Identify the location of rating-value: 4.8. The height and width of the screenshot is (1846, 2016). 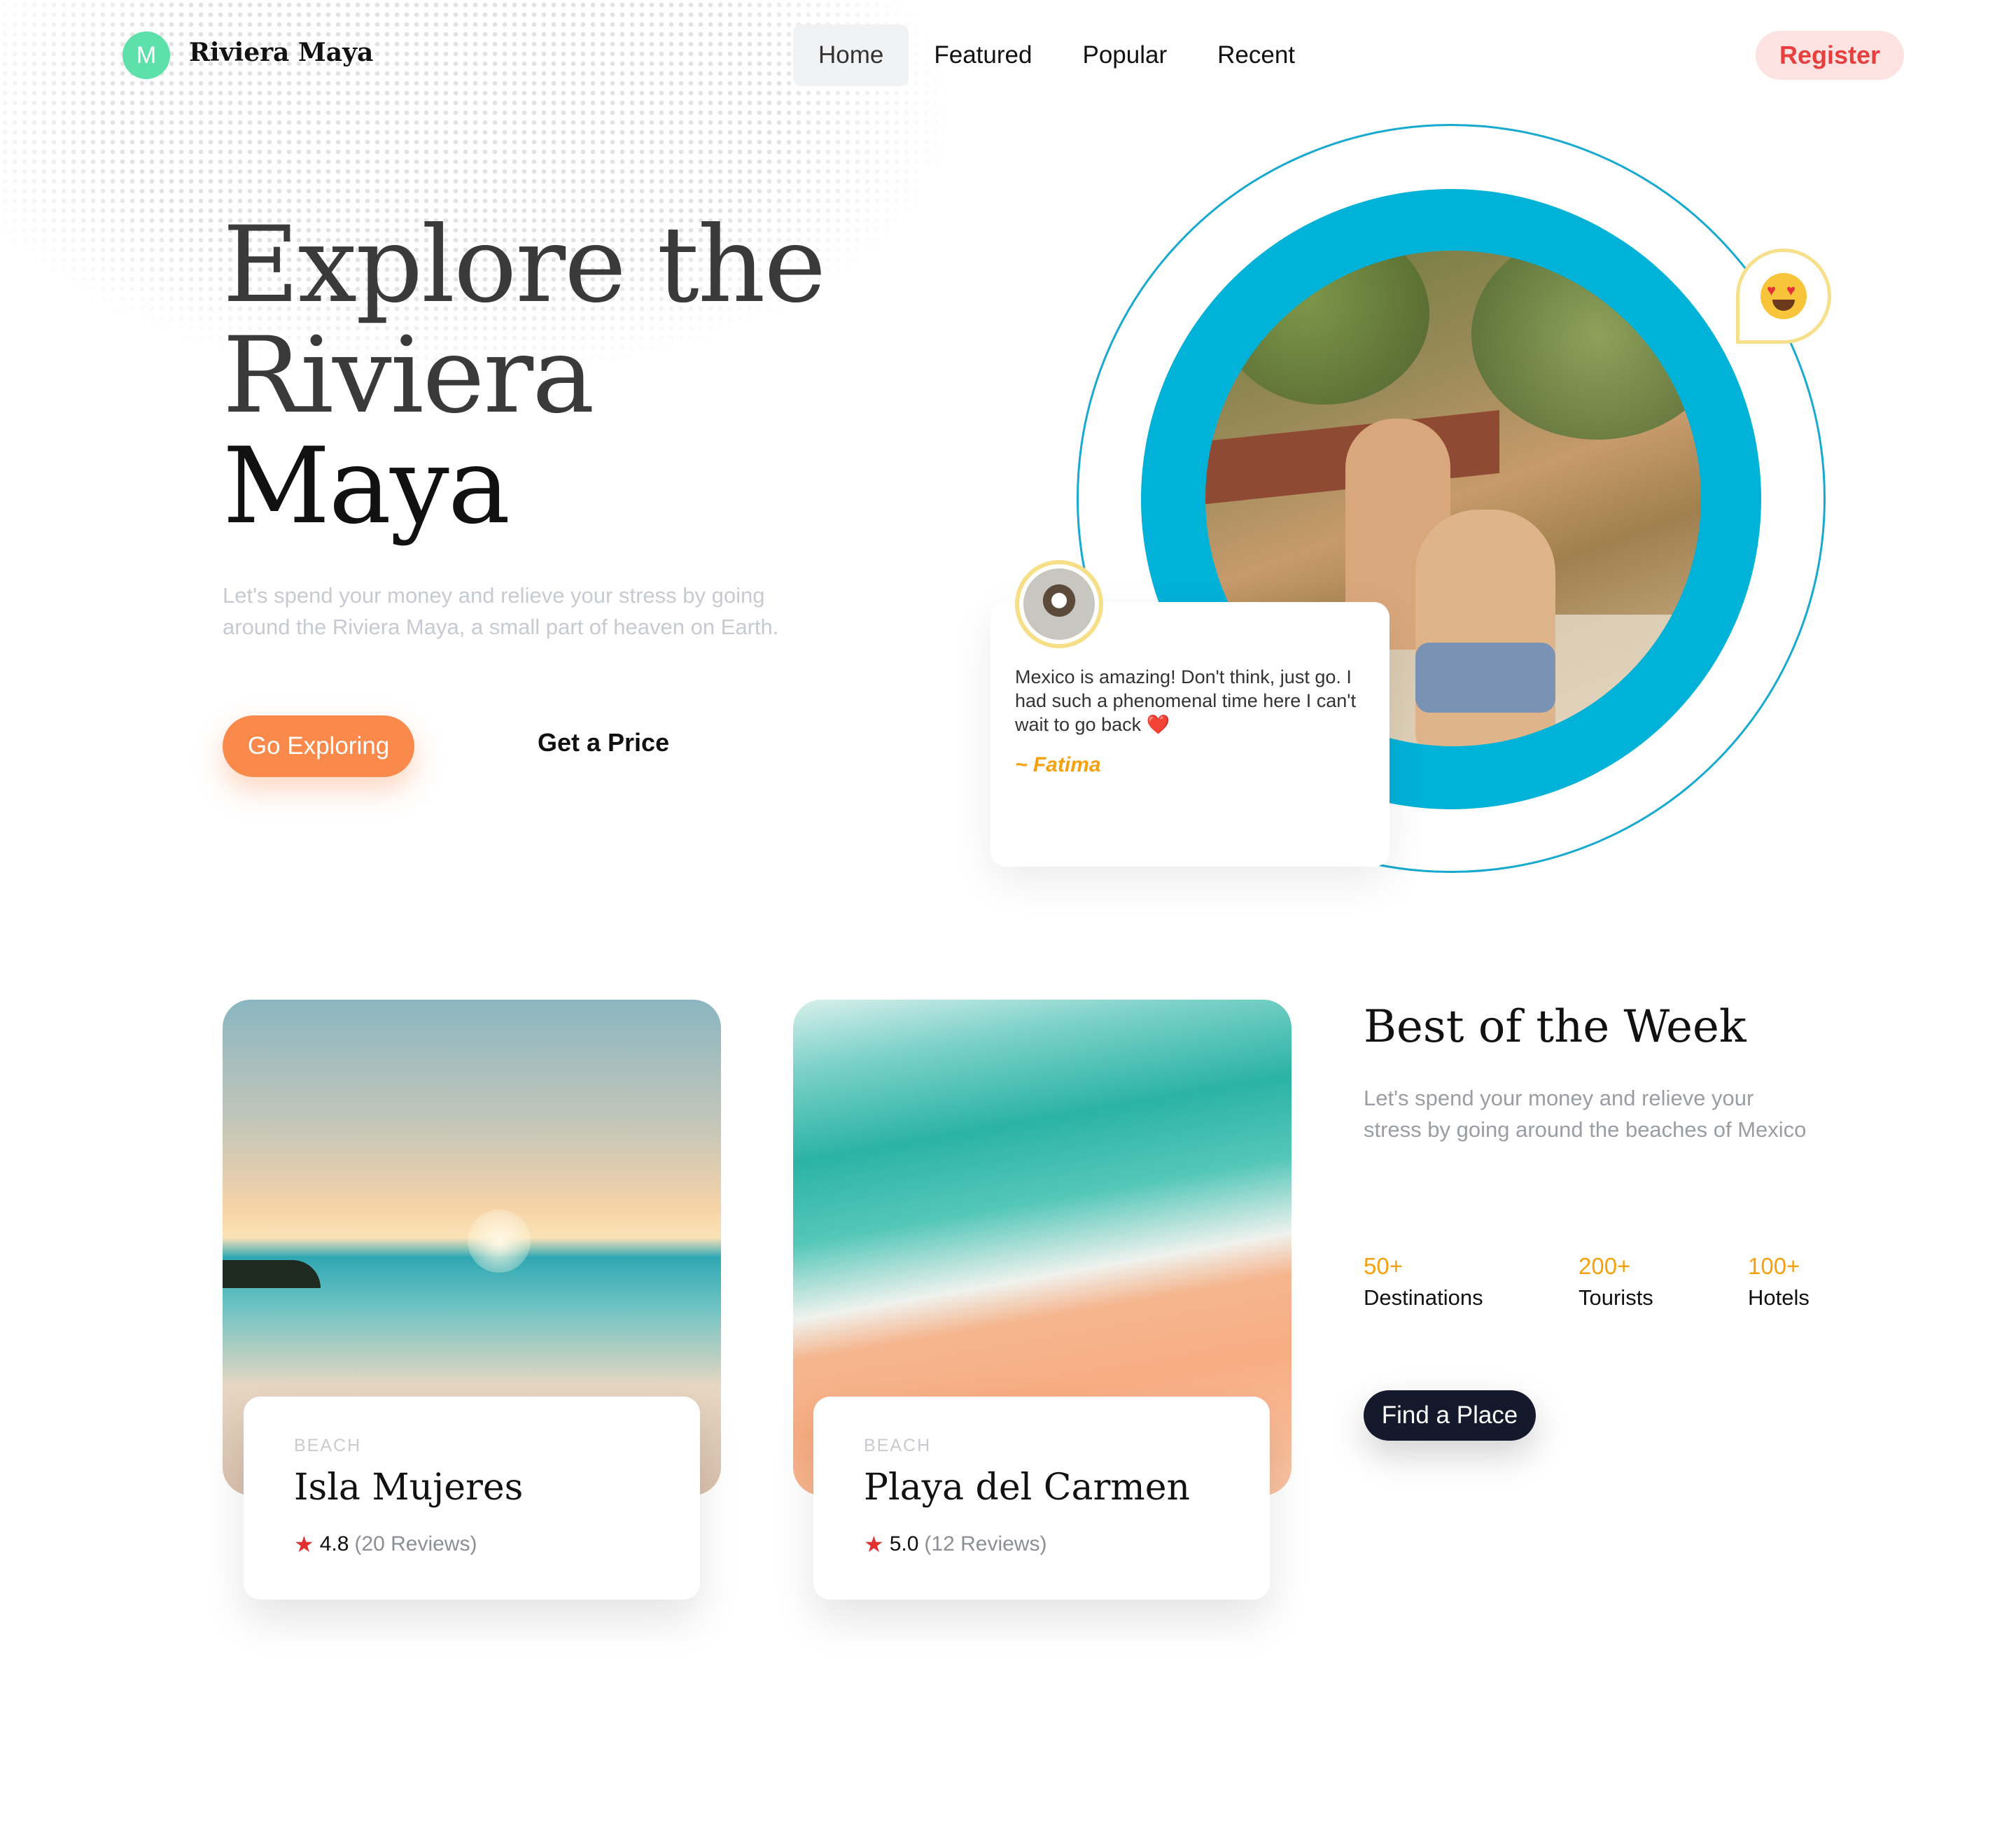
(334, 1543).